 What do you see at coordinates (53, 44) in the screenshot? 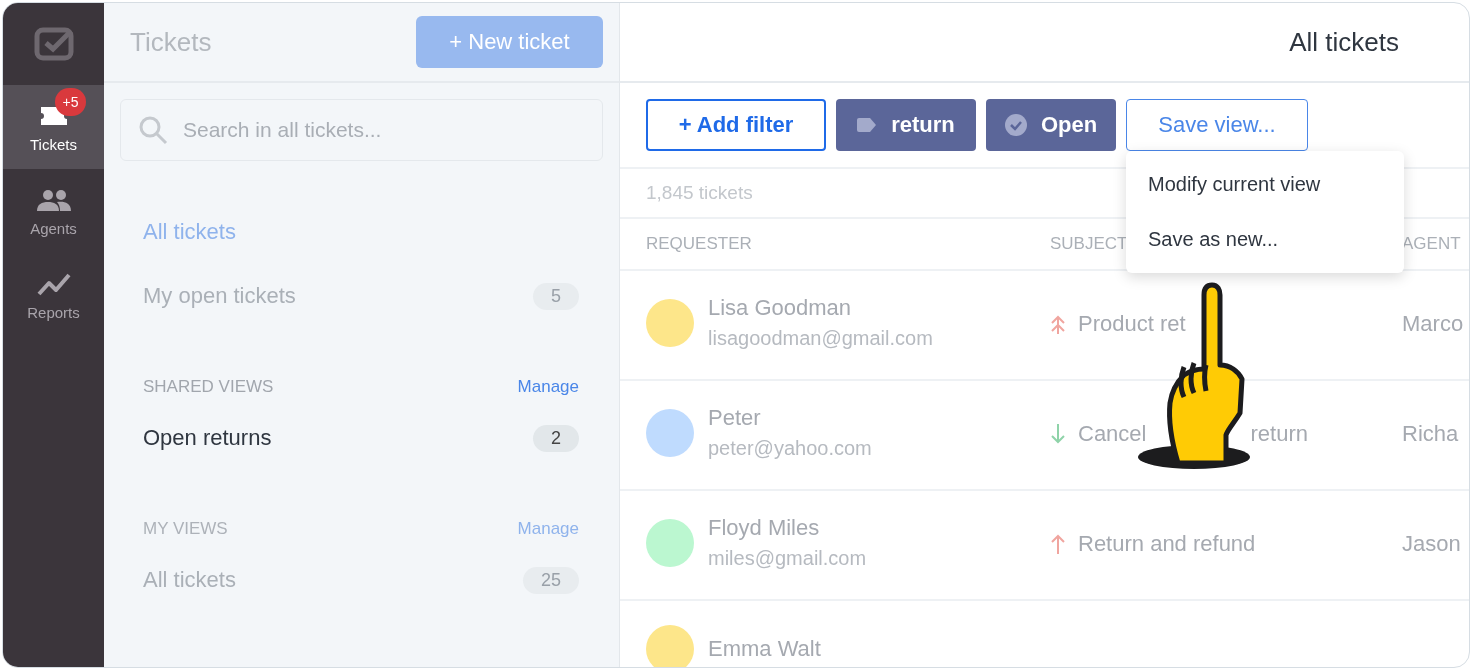
I see `checkbox-logo-icon` at bounding box center [53, 44].